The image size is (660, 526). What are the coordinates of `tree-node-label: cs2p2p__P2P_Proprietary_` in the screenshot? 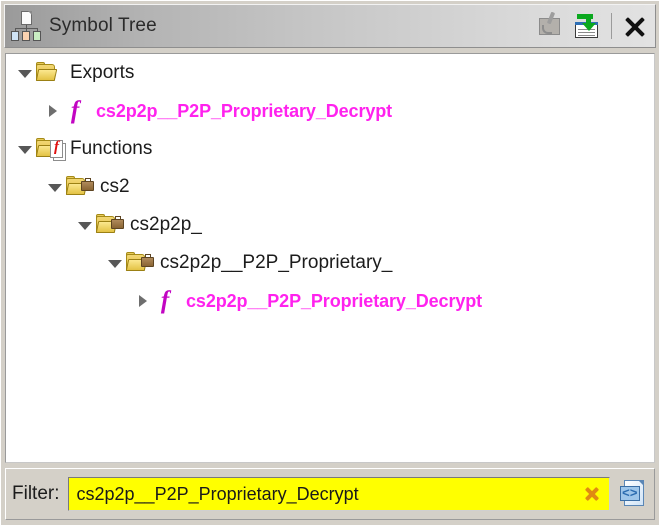 It's located at (276, 262).